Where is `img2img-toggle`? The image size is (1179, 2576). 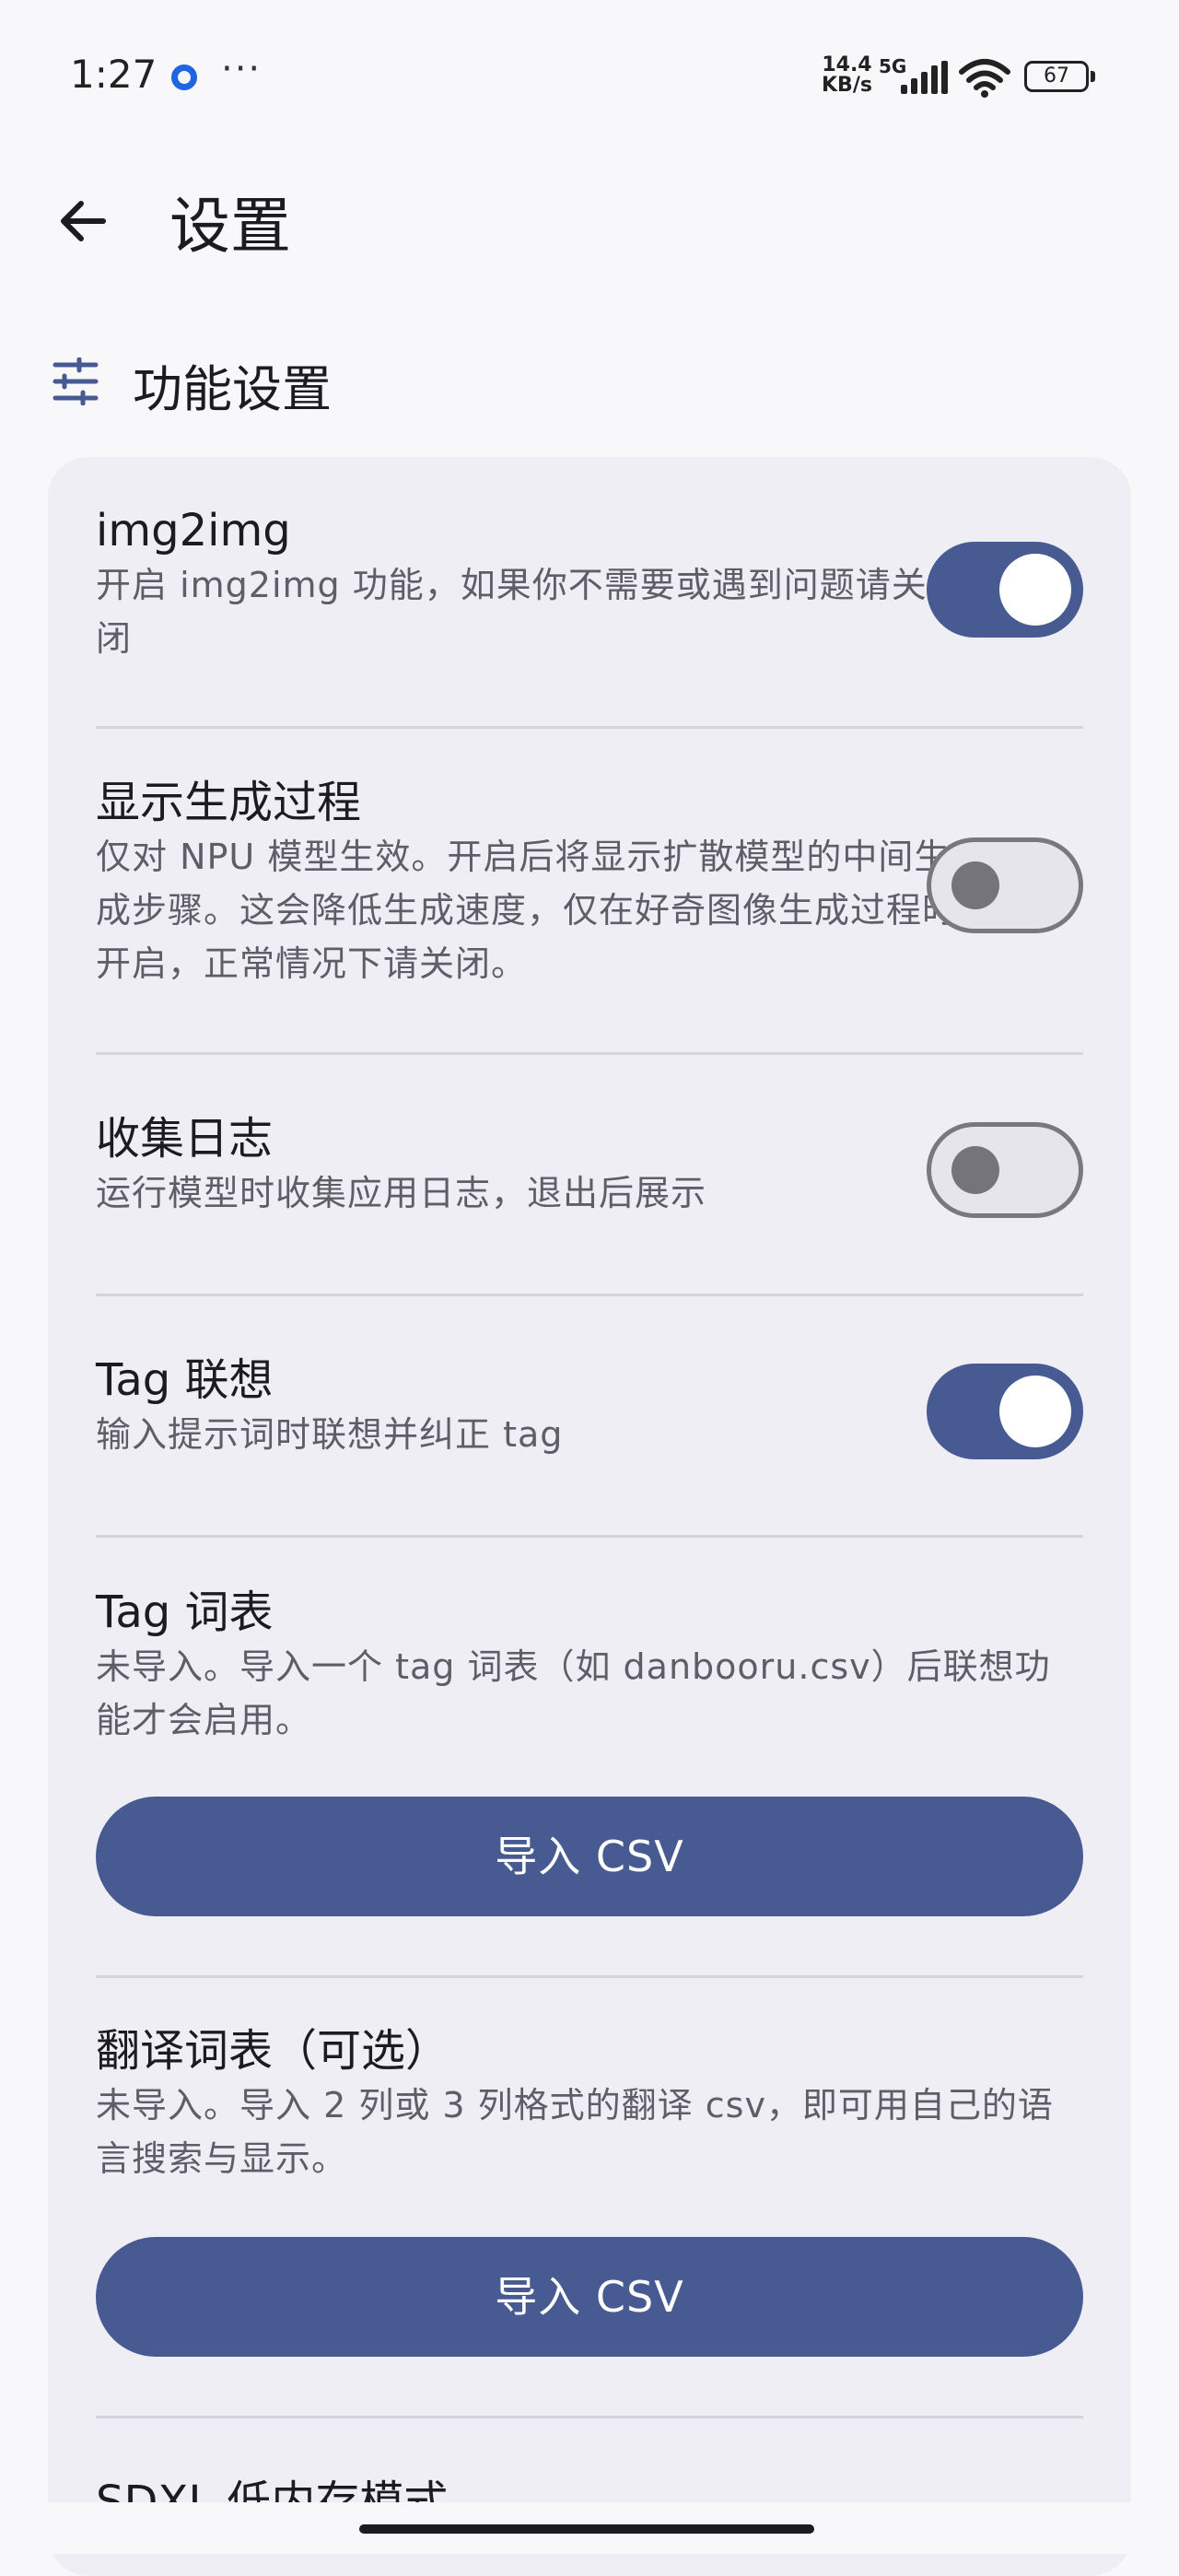 img2img-toggle is located at coordinates (1005, 590).